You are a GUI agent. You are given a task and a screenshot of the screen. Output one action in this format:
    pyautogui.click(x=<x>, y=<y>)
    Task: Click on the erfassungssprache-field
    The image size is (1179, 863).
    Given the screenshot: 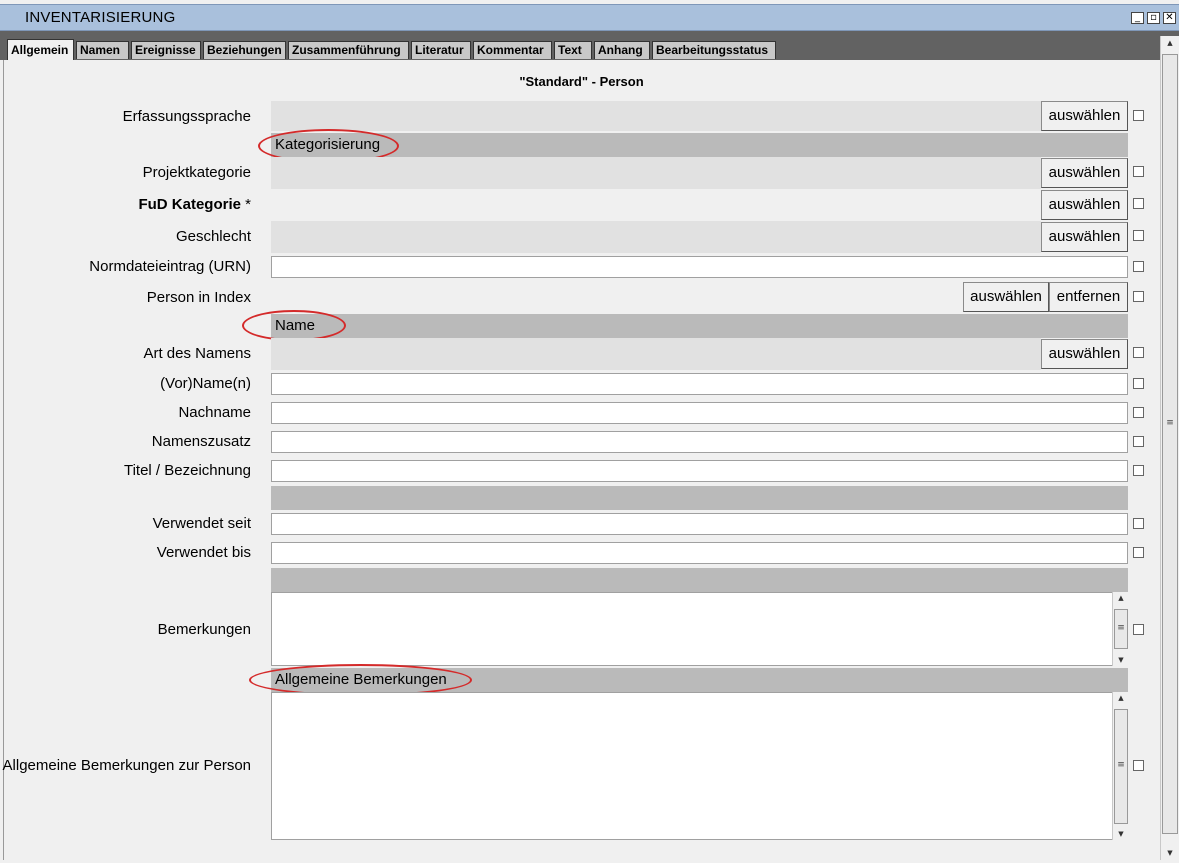 What is the action you would take?
    pyautogui.click(x=656, y=116)
    